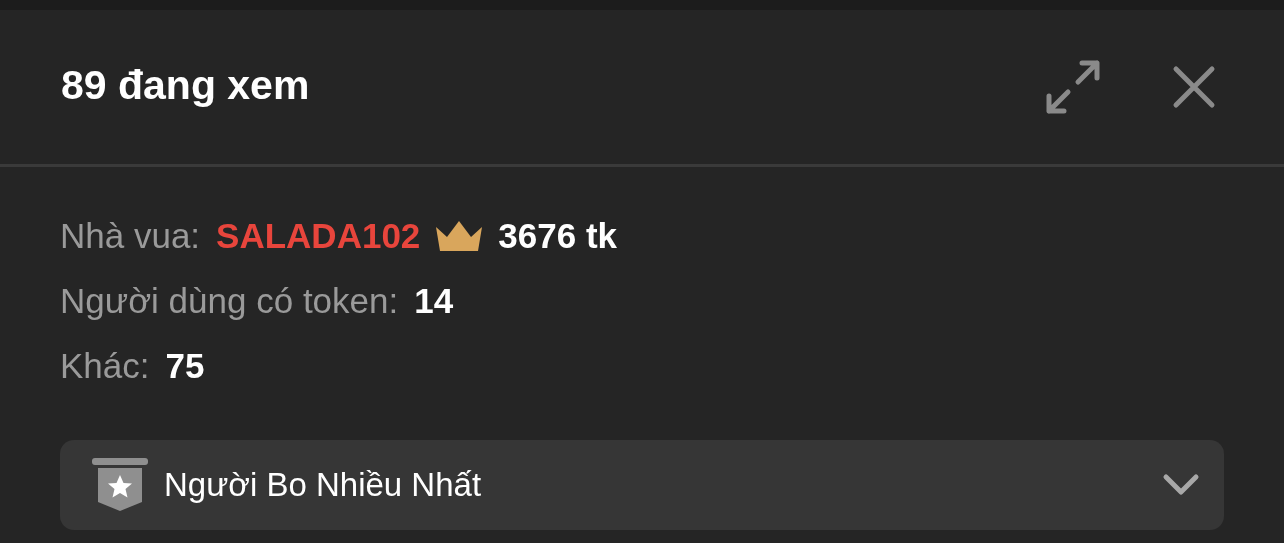 This screenshot has height=543, width=1284. I want to click on caret-icon, so click(1181, 485).